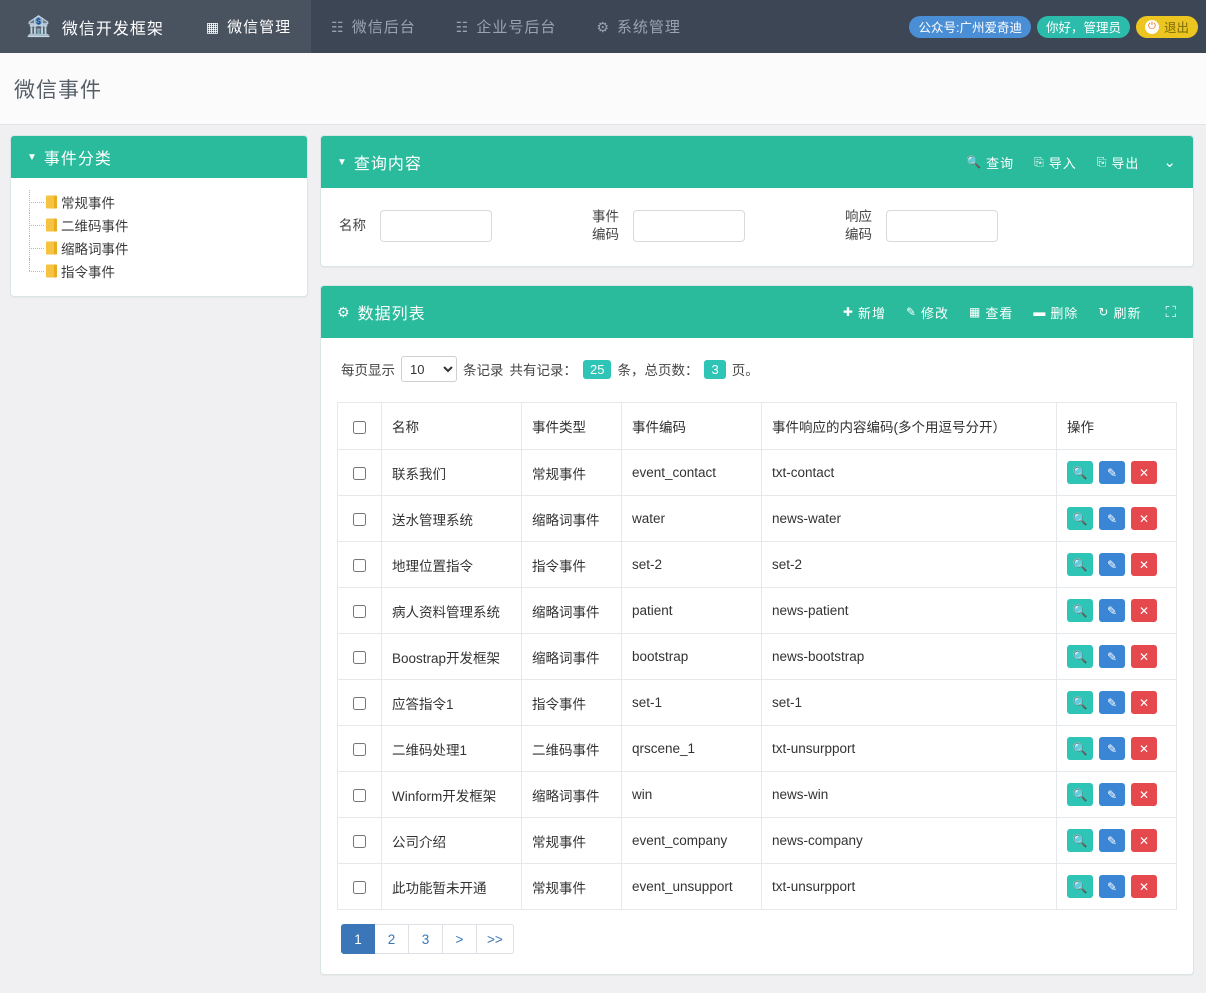  I want to click on refresh-button: ↻ 刷新, so click(1119, 312).